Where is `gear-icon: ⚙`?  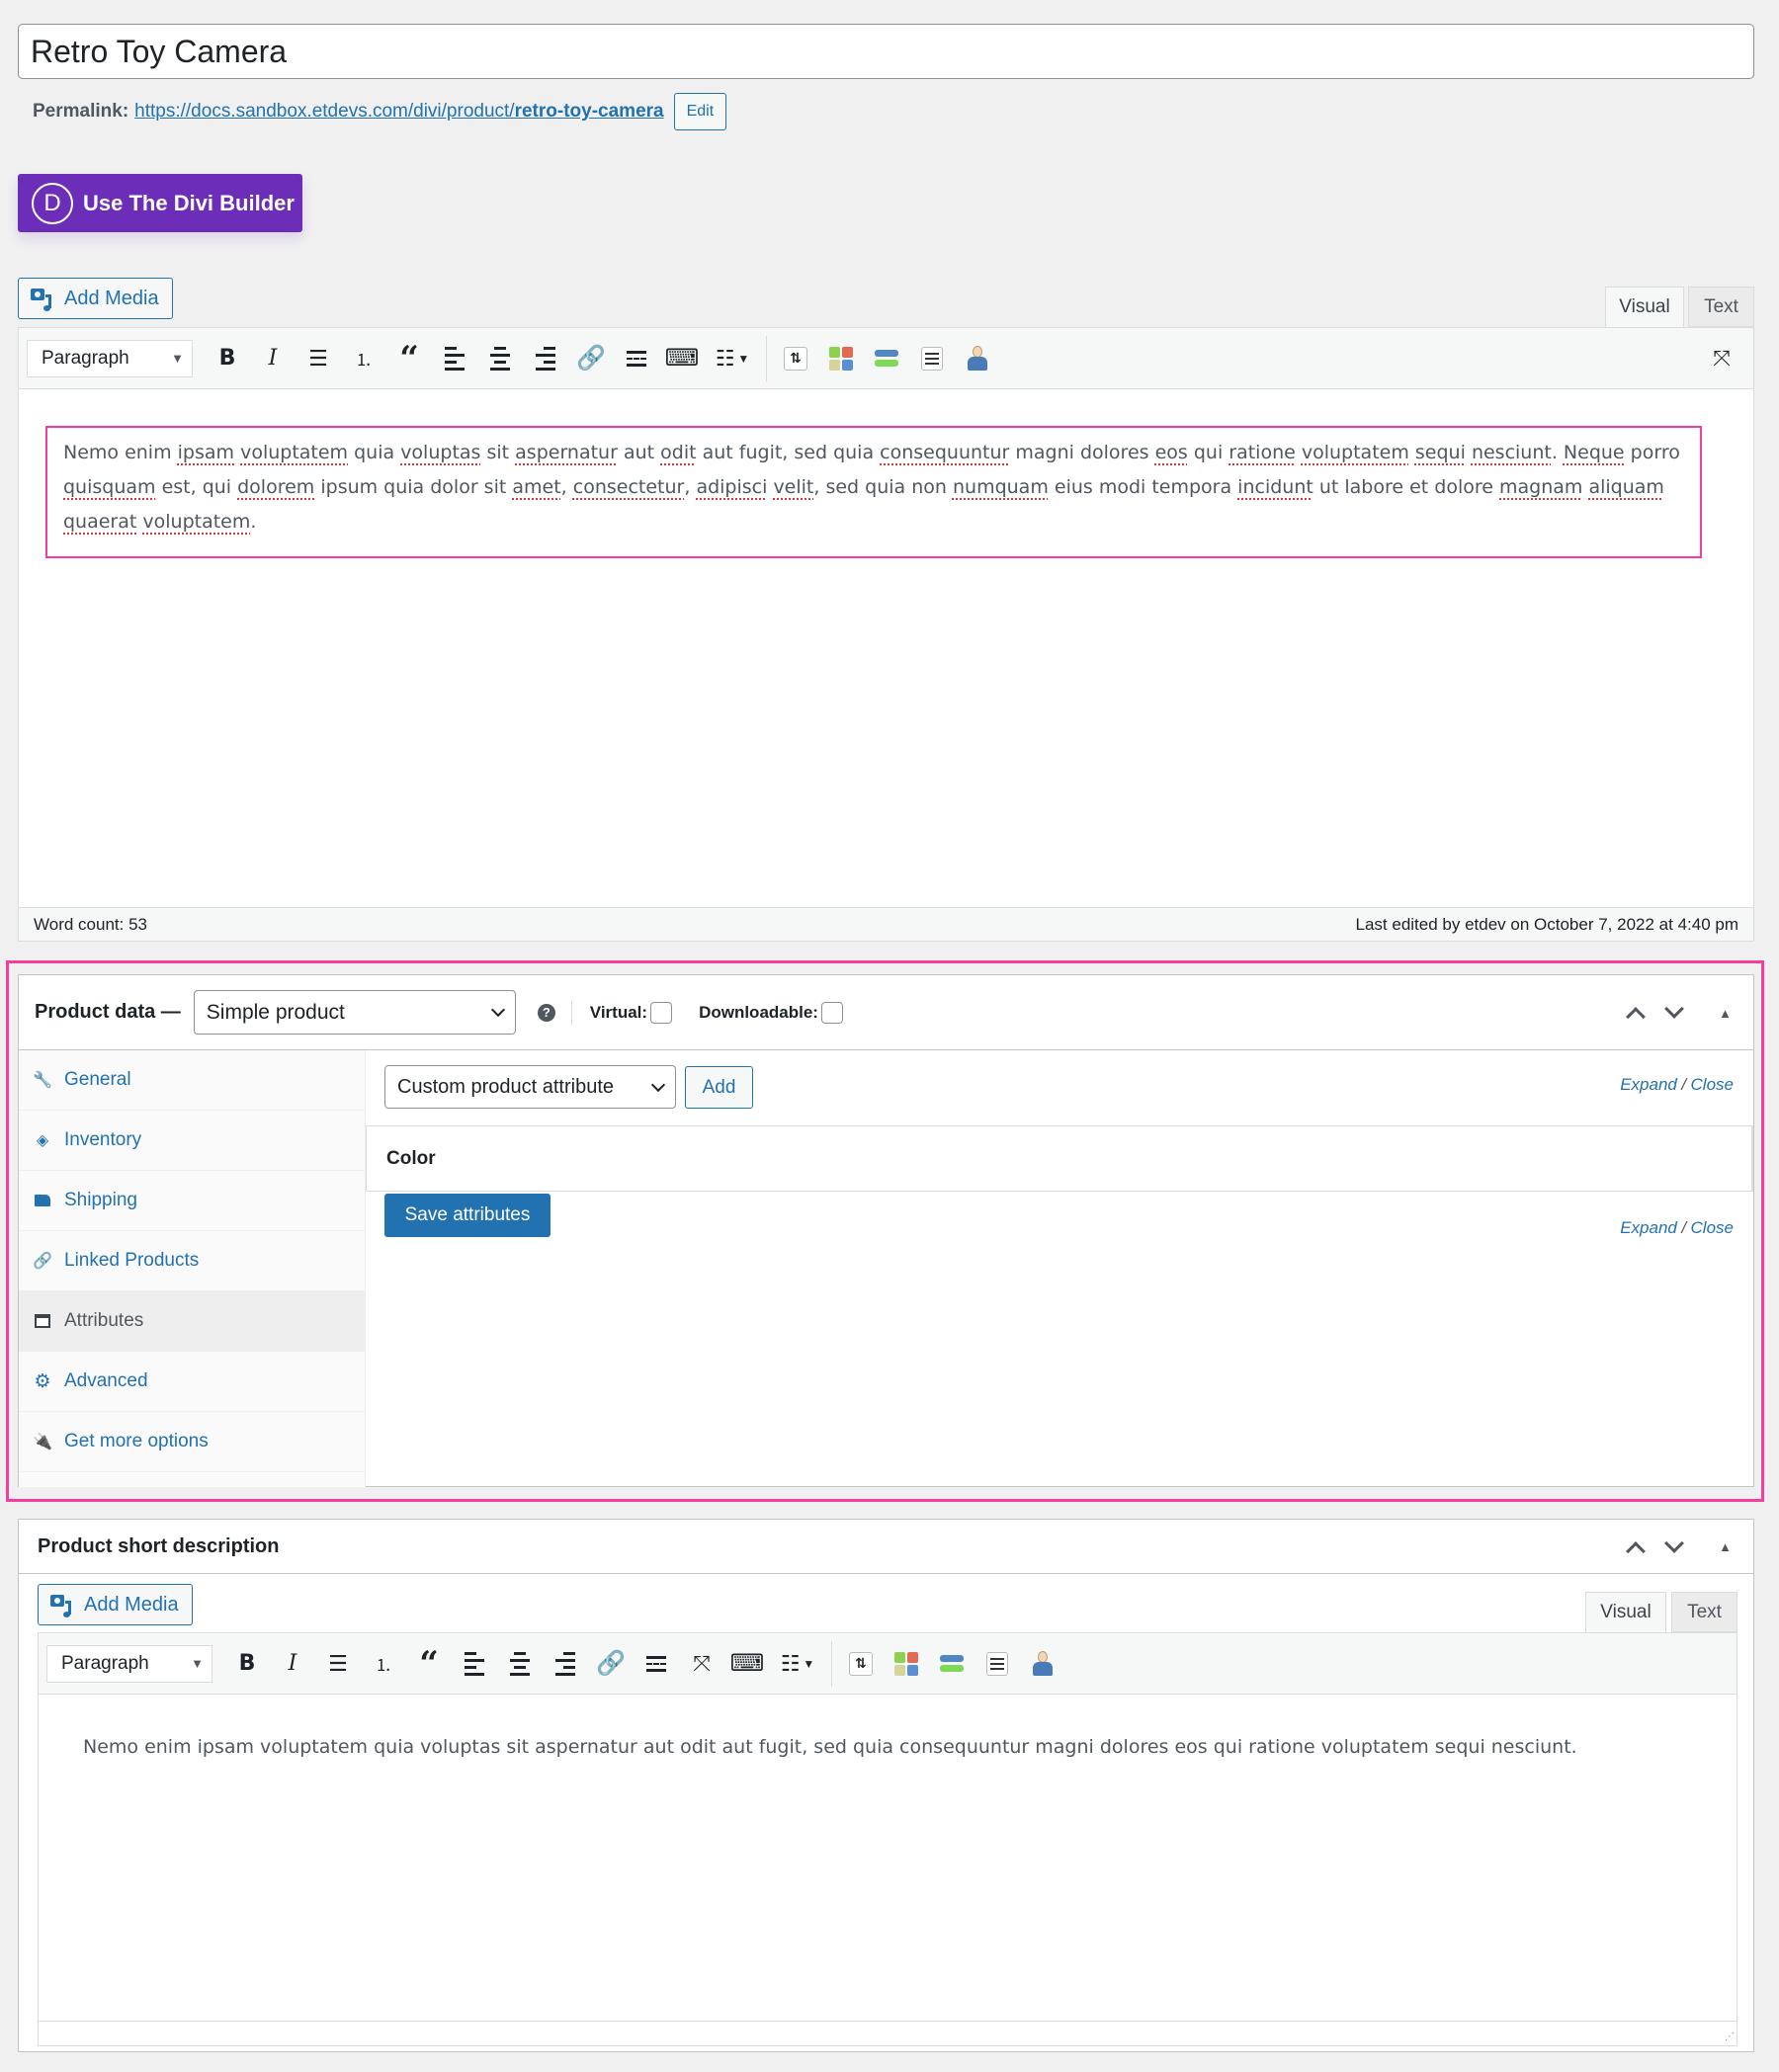
gear-icon: ⚙ is located at coordinates (42, 1381).